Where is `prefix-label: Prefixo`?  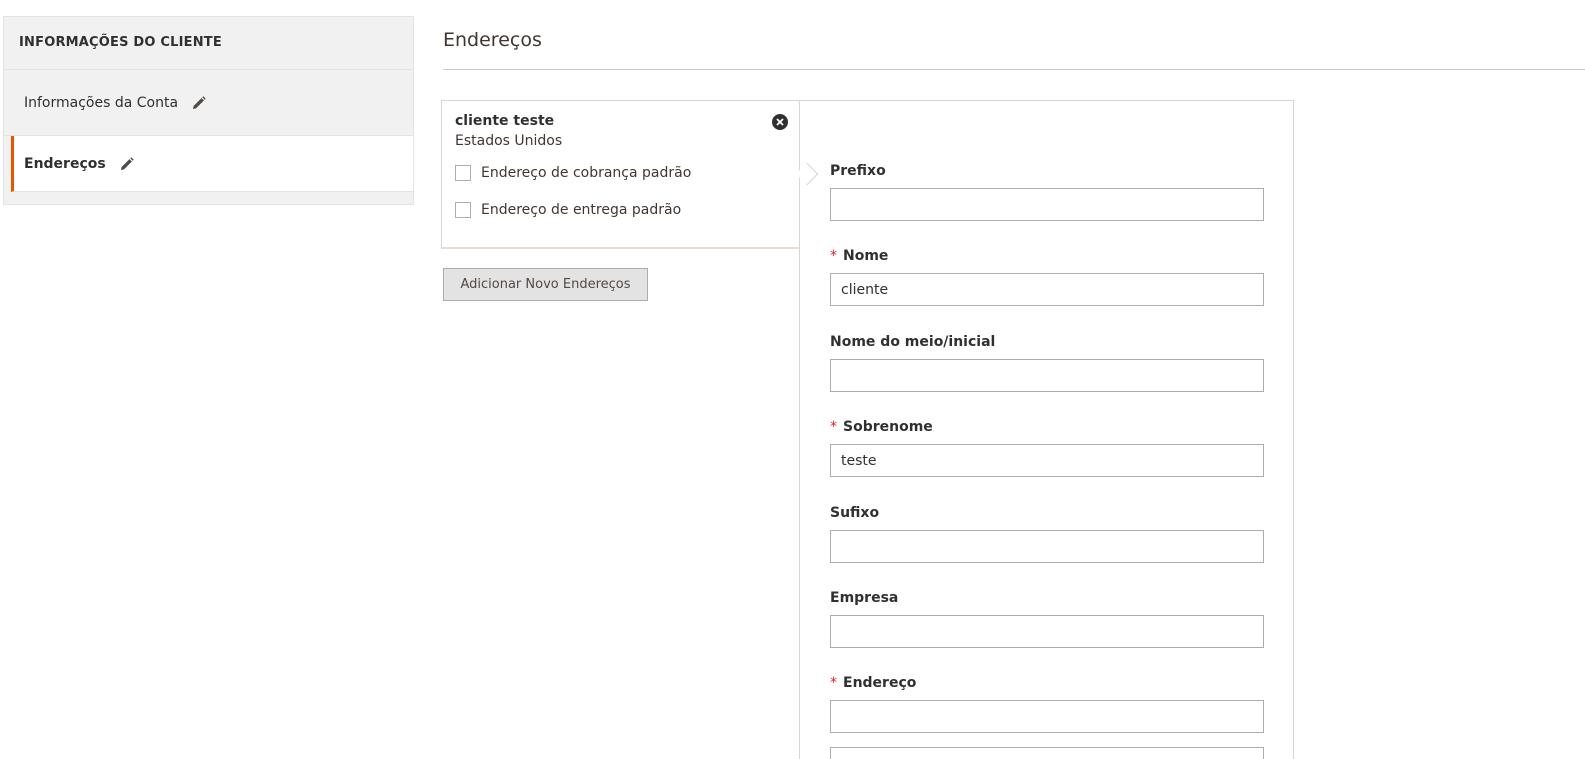 prefix-label: Prefixo is located at coordinates (858, 171).